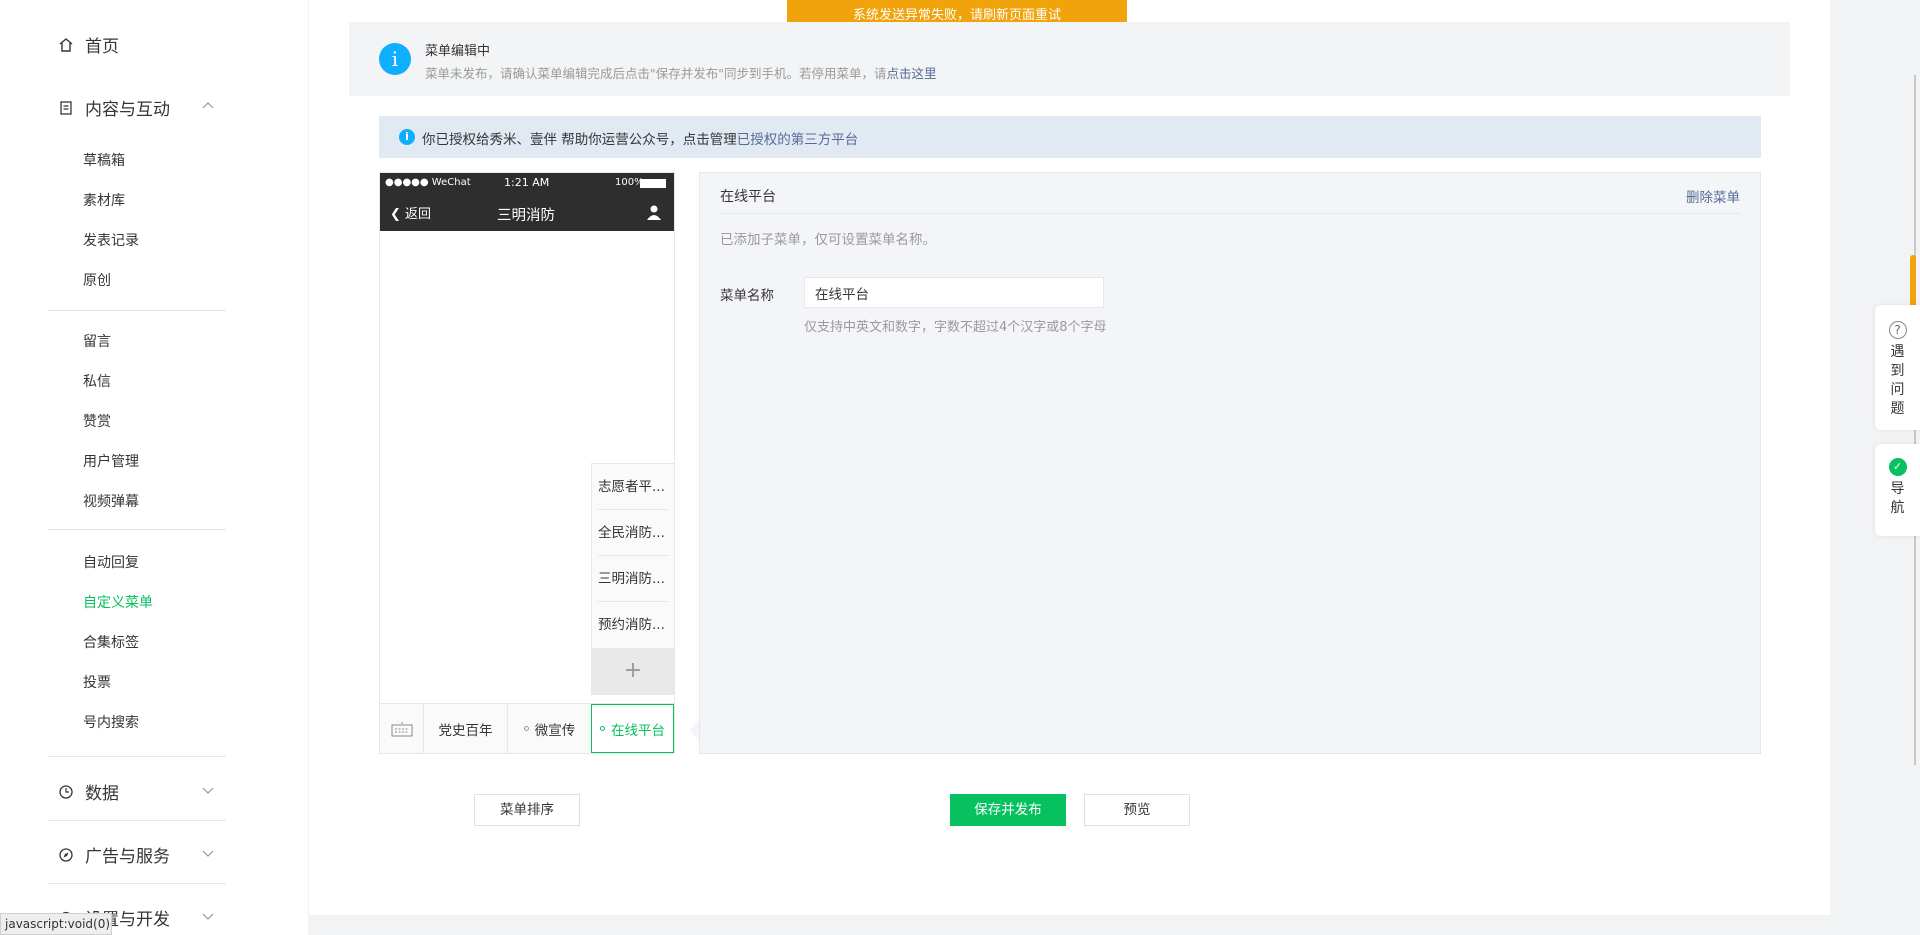 The image size is (1920, 935). Describe the element at coordinates (97, 682) in the screenshot. I see `nav-vote: 投票` at that location.